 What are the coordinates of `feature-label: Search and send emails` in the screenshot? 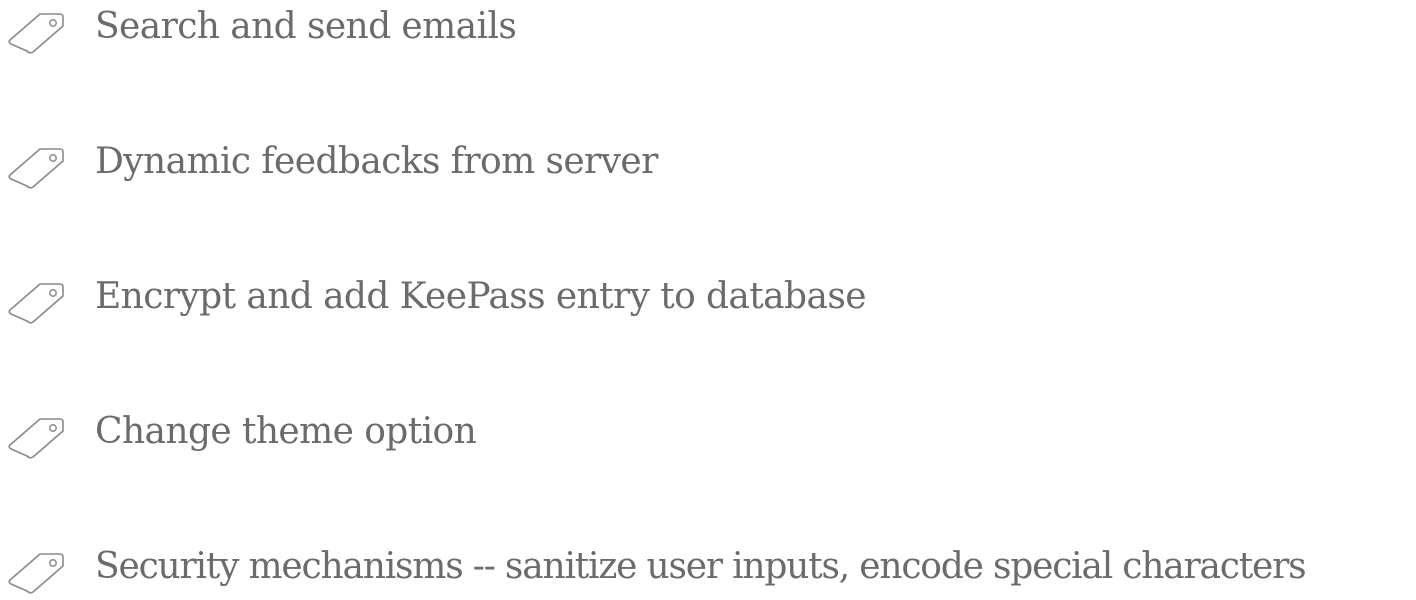 It's located at (306, 26).